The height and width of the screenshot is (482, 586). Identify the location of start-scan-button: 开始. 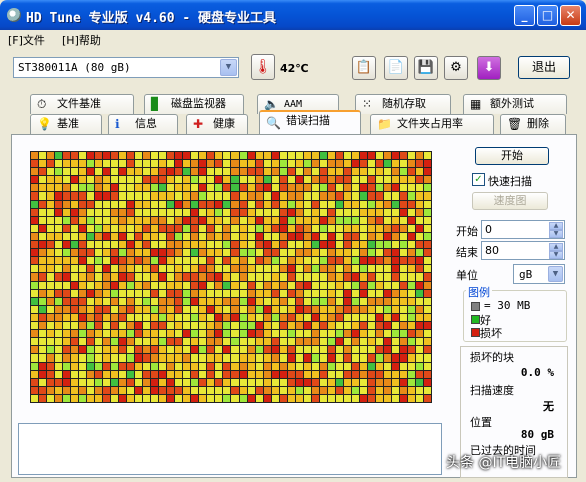
(512, 156).